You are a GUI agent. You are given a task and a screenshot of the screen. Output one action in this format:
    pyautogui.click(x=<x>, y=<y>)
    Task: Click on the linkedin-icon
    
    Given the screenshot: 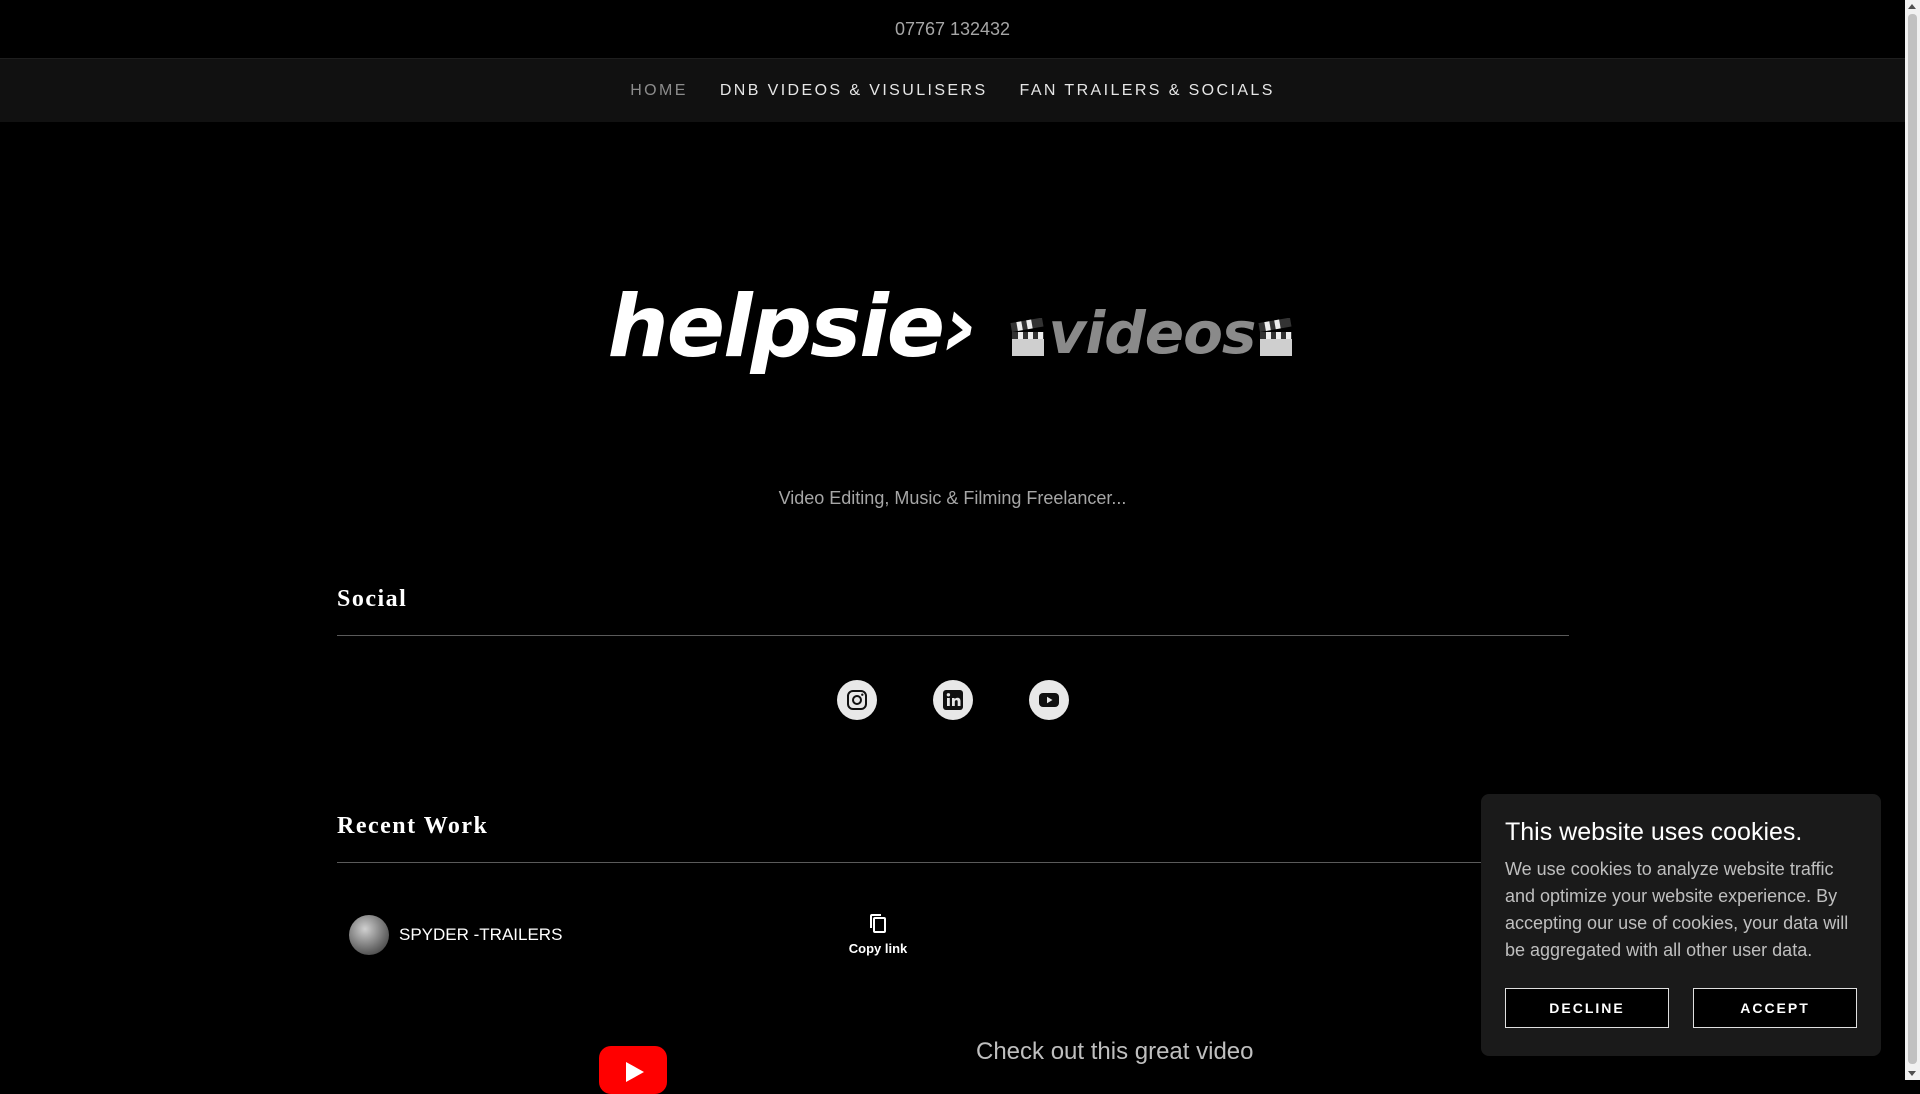 What is the action you would take?
    pyautogui.click(x=952, y=700)
    